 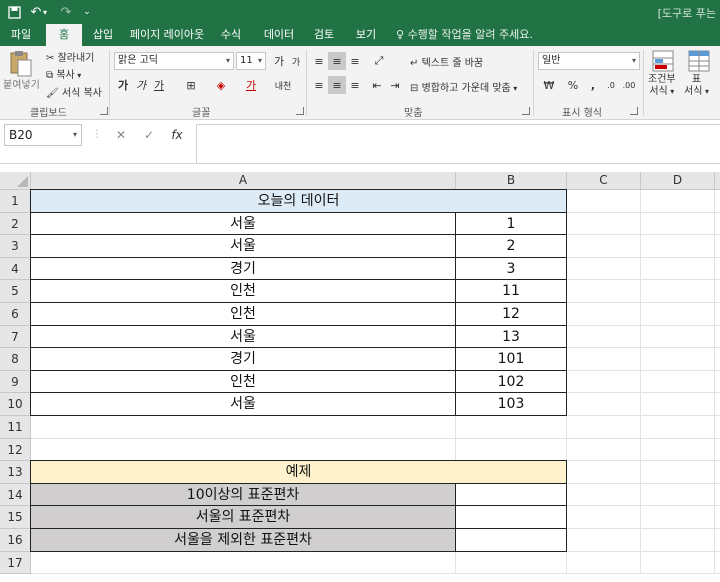 What do you see at coordinates (15, 181) in the screenshot?
I see `select-all-corner` at bounding box center [15, 181].